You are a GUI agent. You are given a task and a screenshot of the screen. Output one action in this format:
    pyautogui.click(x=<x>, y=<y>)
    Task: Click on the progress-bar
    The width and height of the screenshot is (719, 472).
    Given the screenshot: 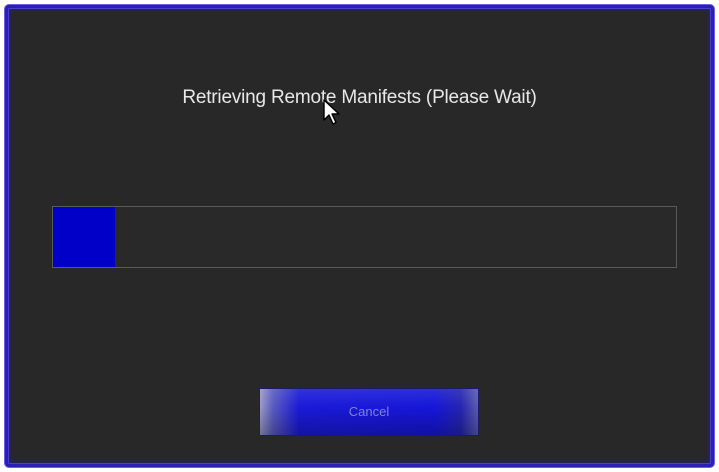 What is the action you would take?
    pyautogui.click(x=364, y=237)
    